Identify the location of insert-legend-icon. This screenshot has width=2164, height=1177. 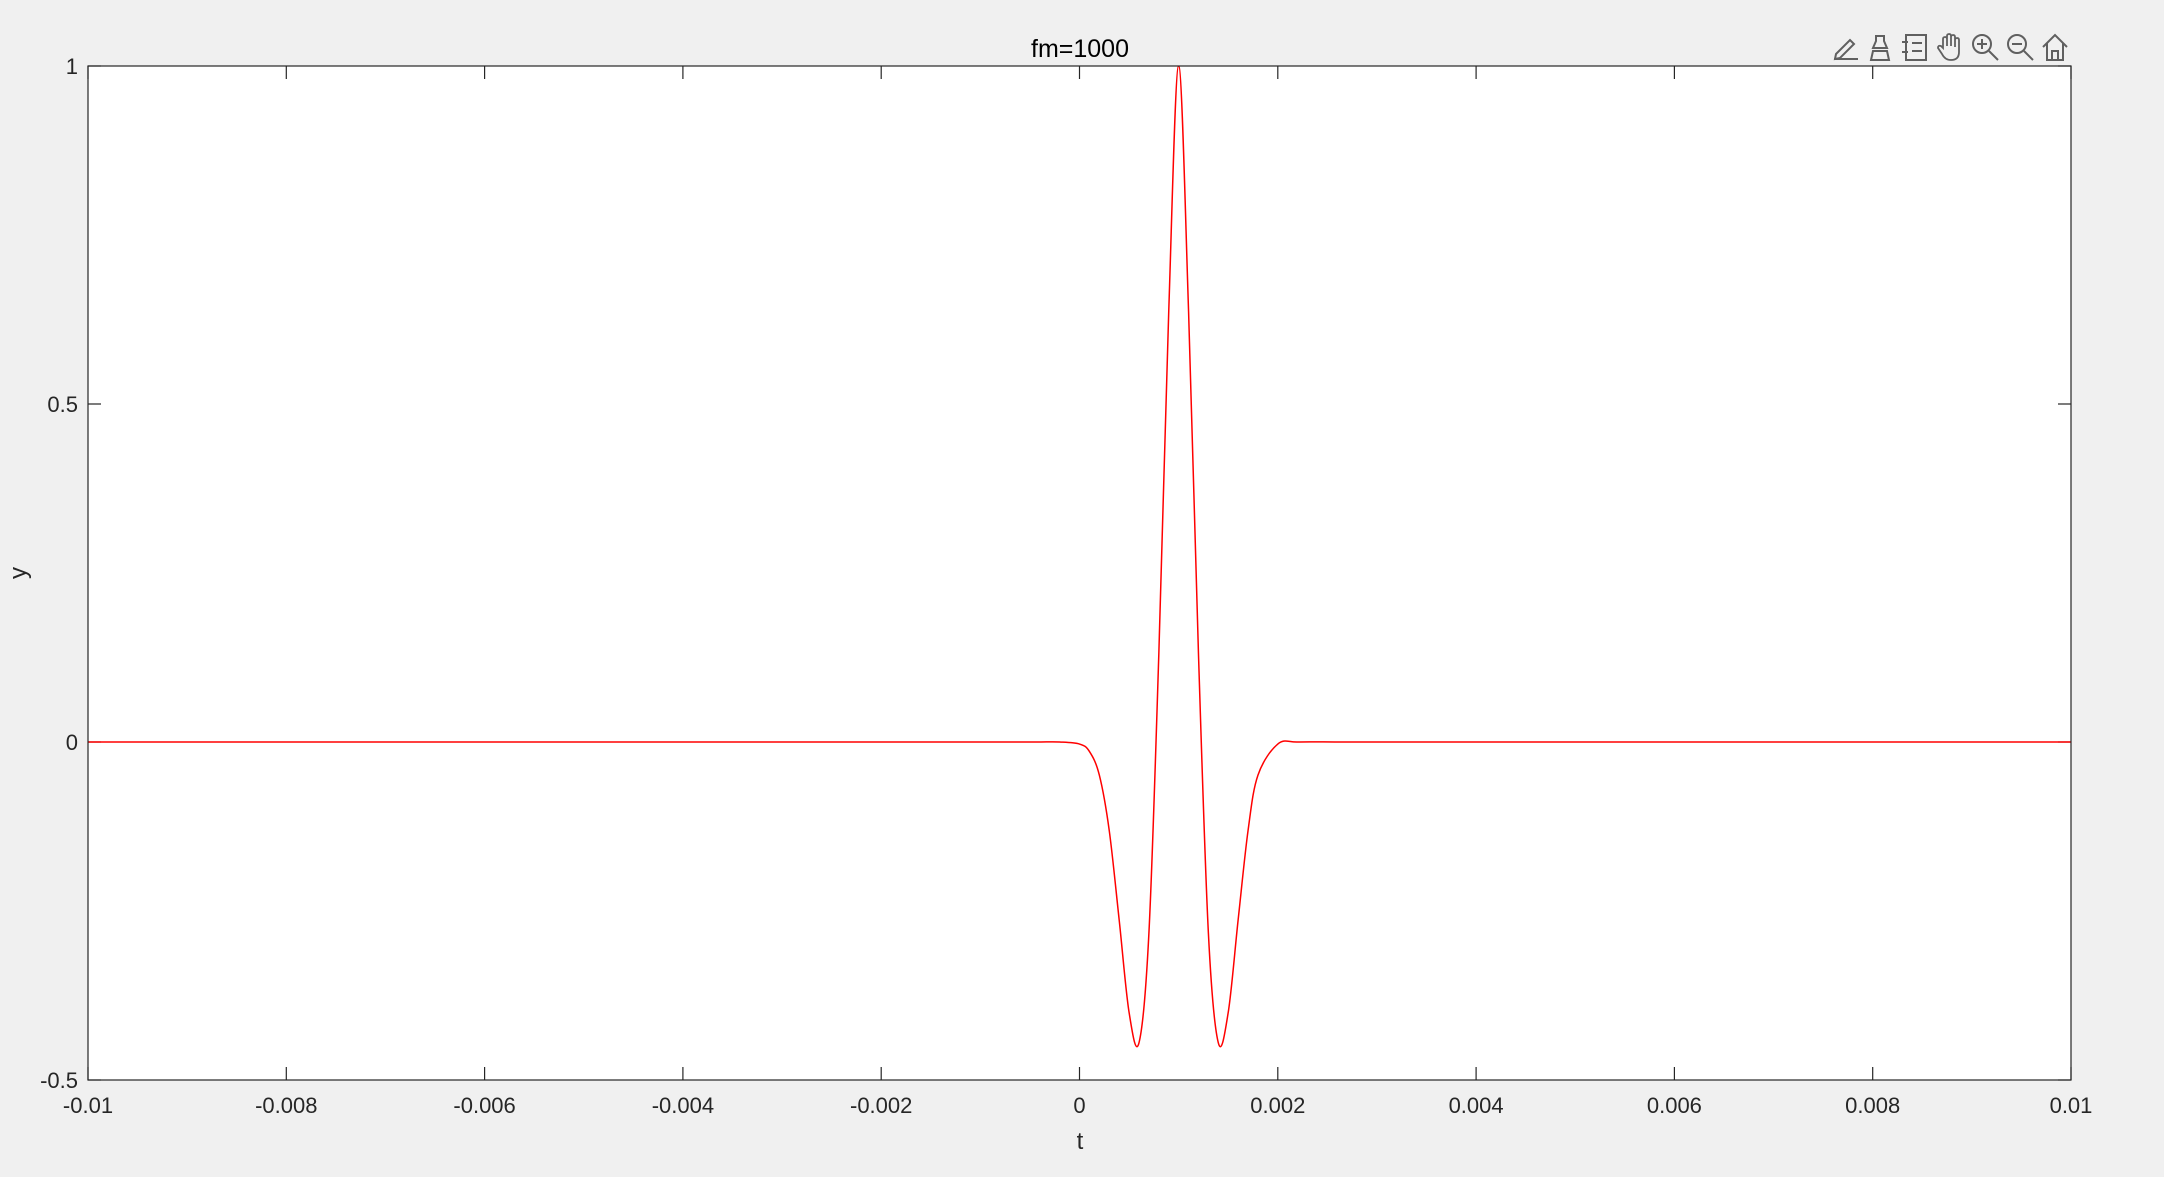
(1915, 47).